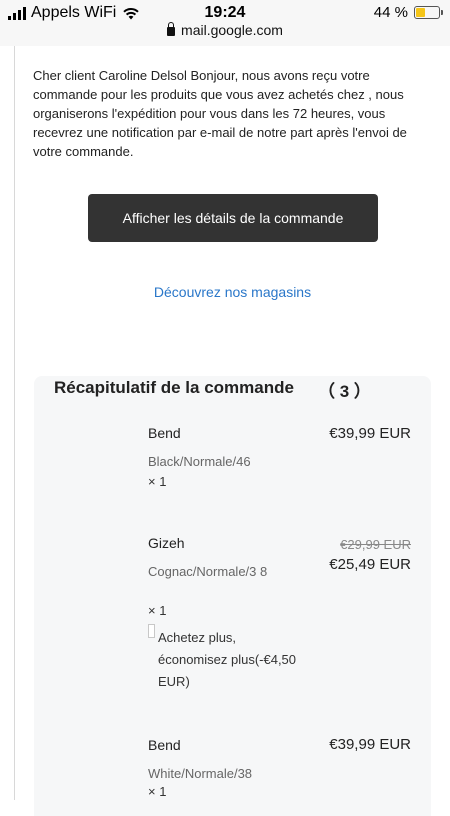 This screenshot has width=450, height=816. I want to click on stores-link: Découvrez nos magasins, so click(225, 292).